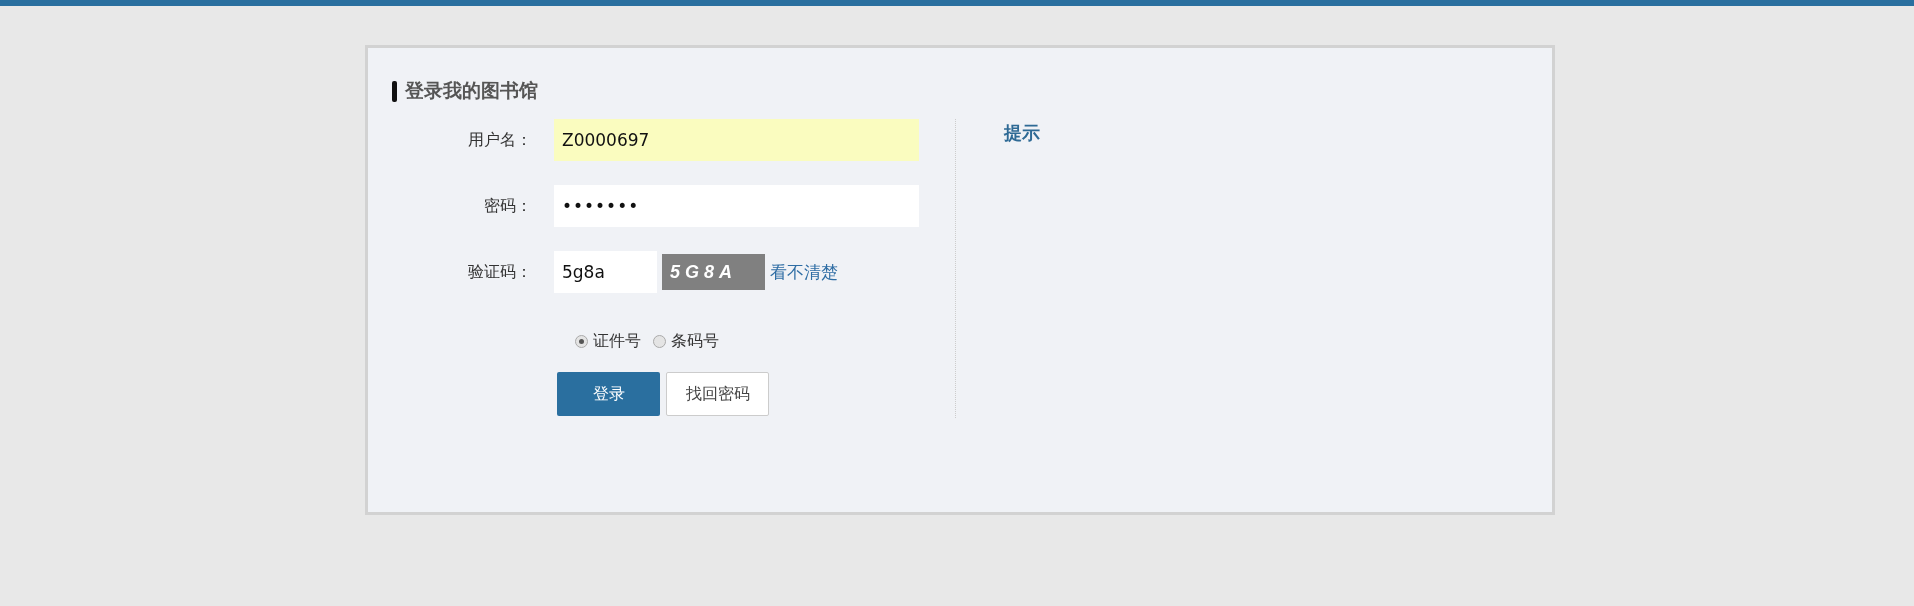 The height and width of the screenshot is (606, 1914). What do you see at coordinates (717, 394) in the screenshot?
I see `recover-password-button: 找回密码` at bounding box center [717, 394].